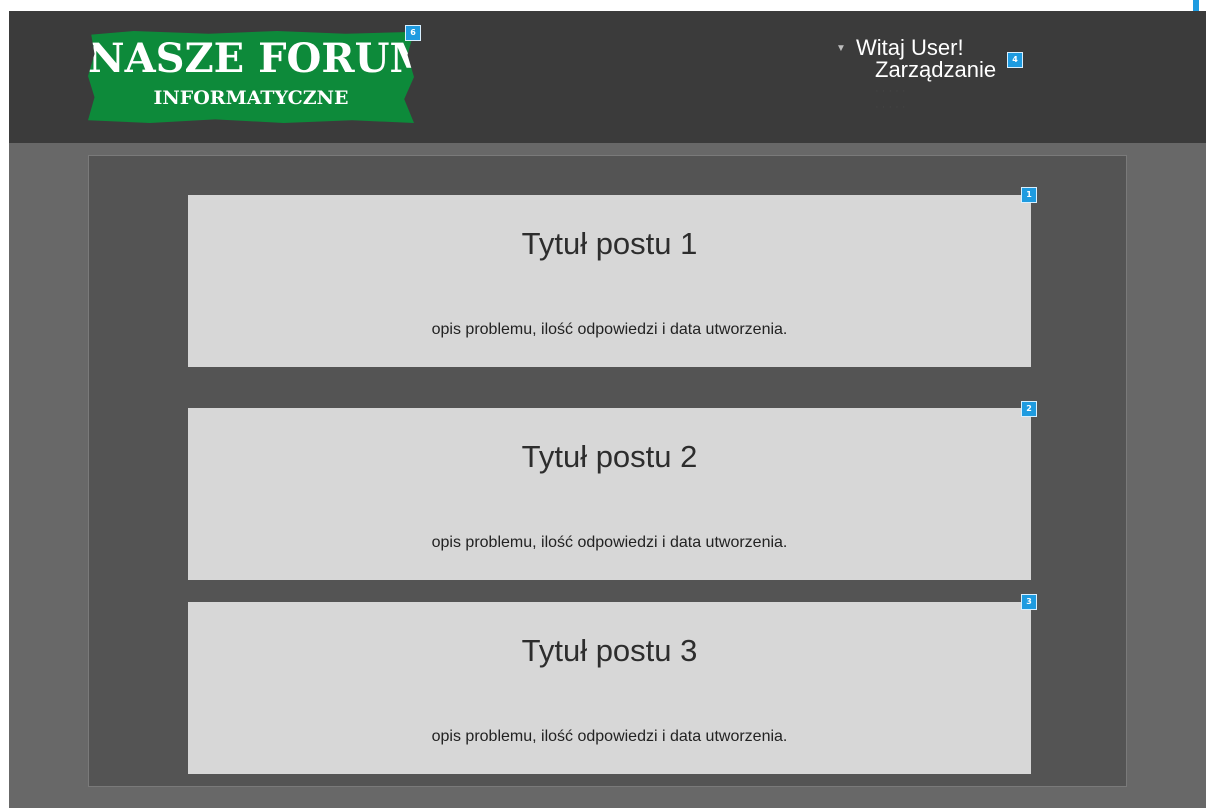 This screenshot has width=1206, height=808. What do you see at coordinates (261, 58) in the screenshot?
I see `logo-main-text: NASZE FORUM` at bounding box center [261, 58].